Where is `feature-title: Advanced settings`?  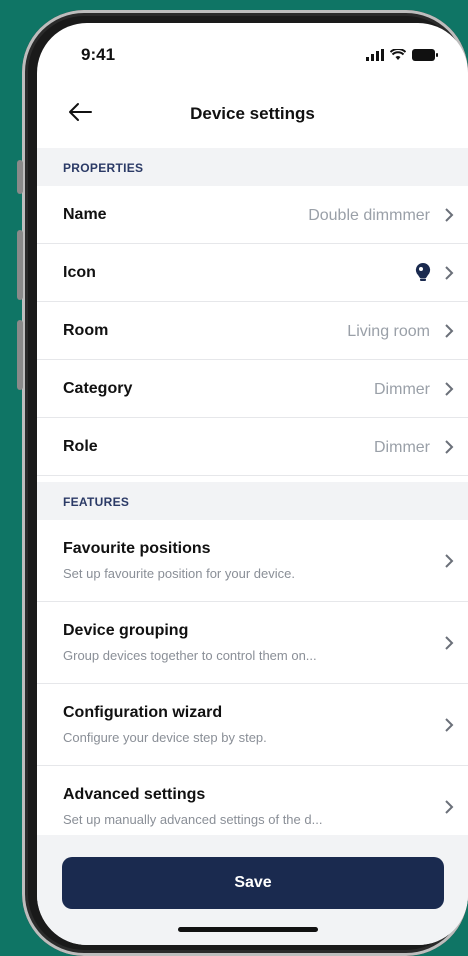 feature-title: Advanced settings is located at coordinates (134, 794).